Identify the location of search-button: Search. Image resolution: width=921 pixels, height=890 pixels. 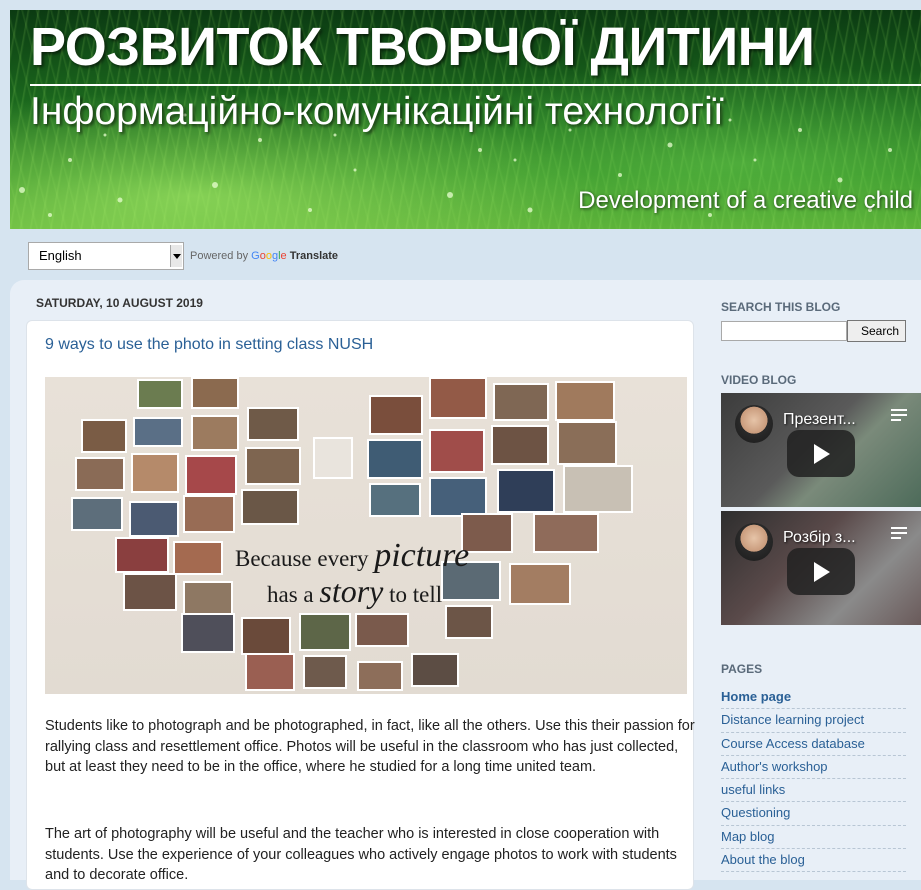
(876, 331).